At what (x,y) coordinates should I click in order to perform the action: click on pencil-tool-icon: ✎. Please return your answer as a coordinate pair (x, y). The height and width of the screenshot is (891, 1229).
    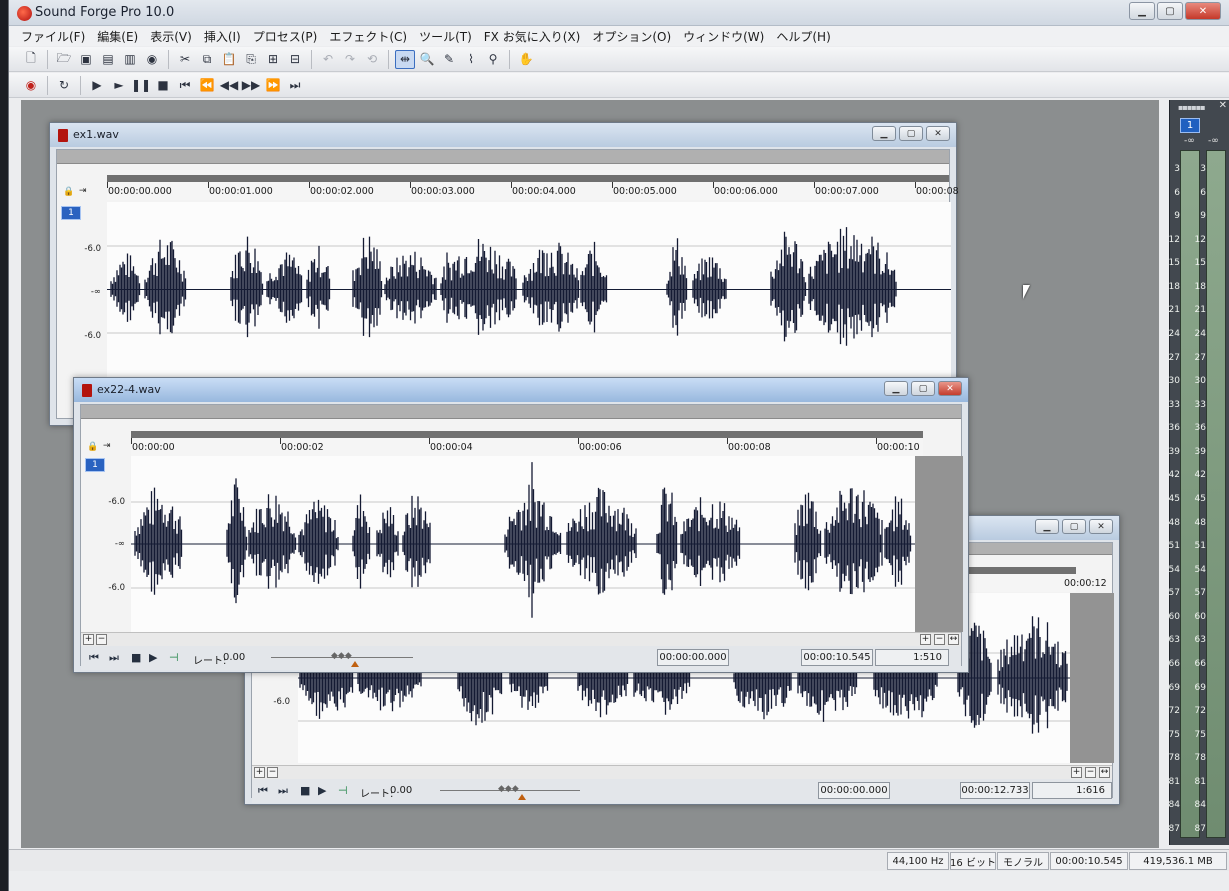
    Looking at the image, I should click on (449, 59).